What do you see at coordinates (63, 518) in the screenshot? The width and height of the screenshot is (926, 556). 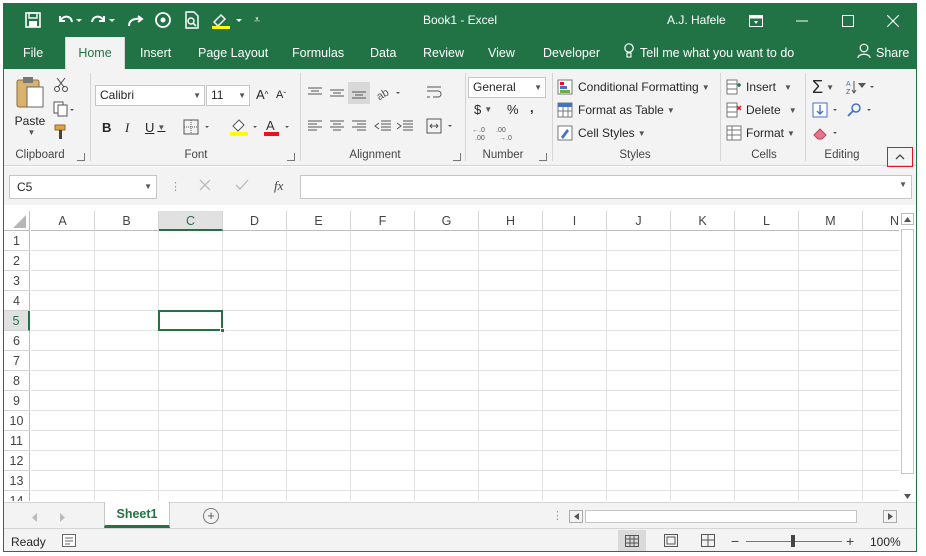 I see `next-sheet-icon` at bounding box center [63, 518].